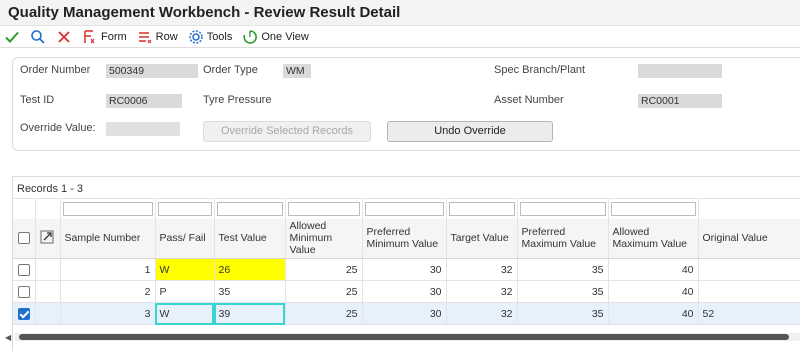 This screenshot has width=800, height=351. What do you see at coordinates (250, 269) in the screenshot?
I see `test-value-cell: 26` at bounding box center [250, 269].